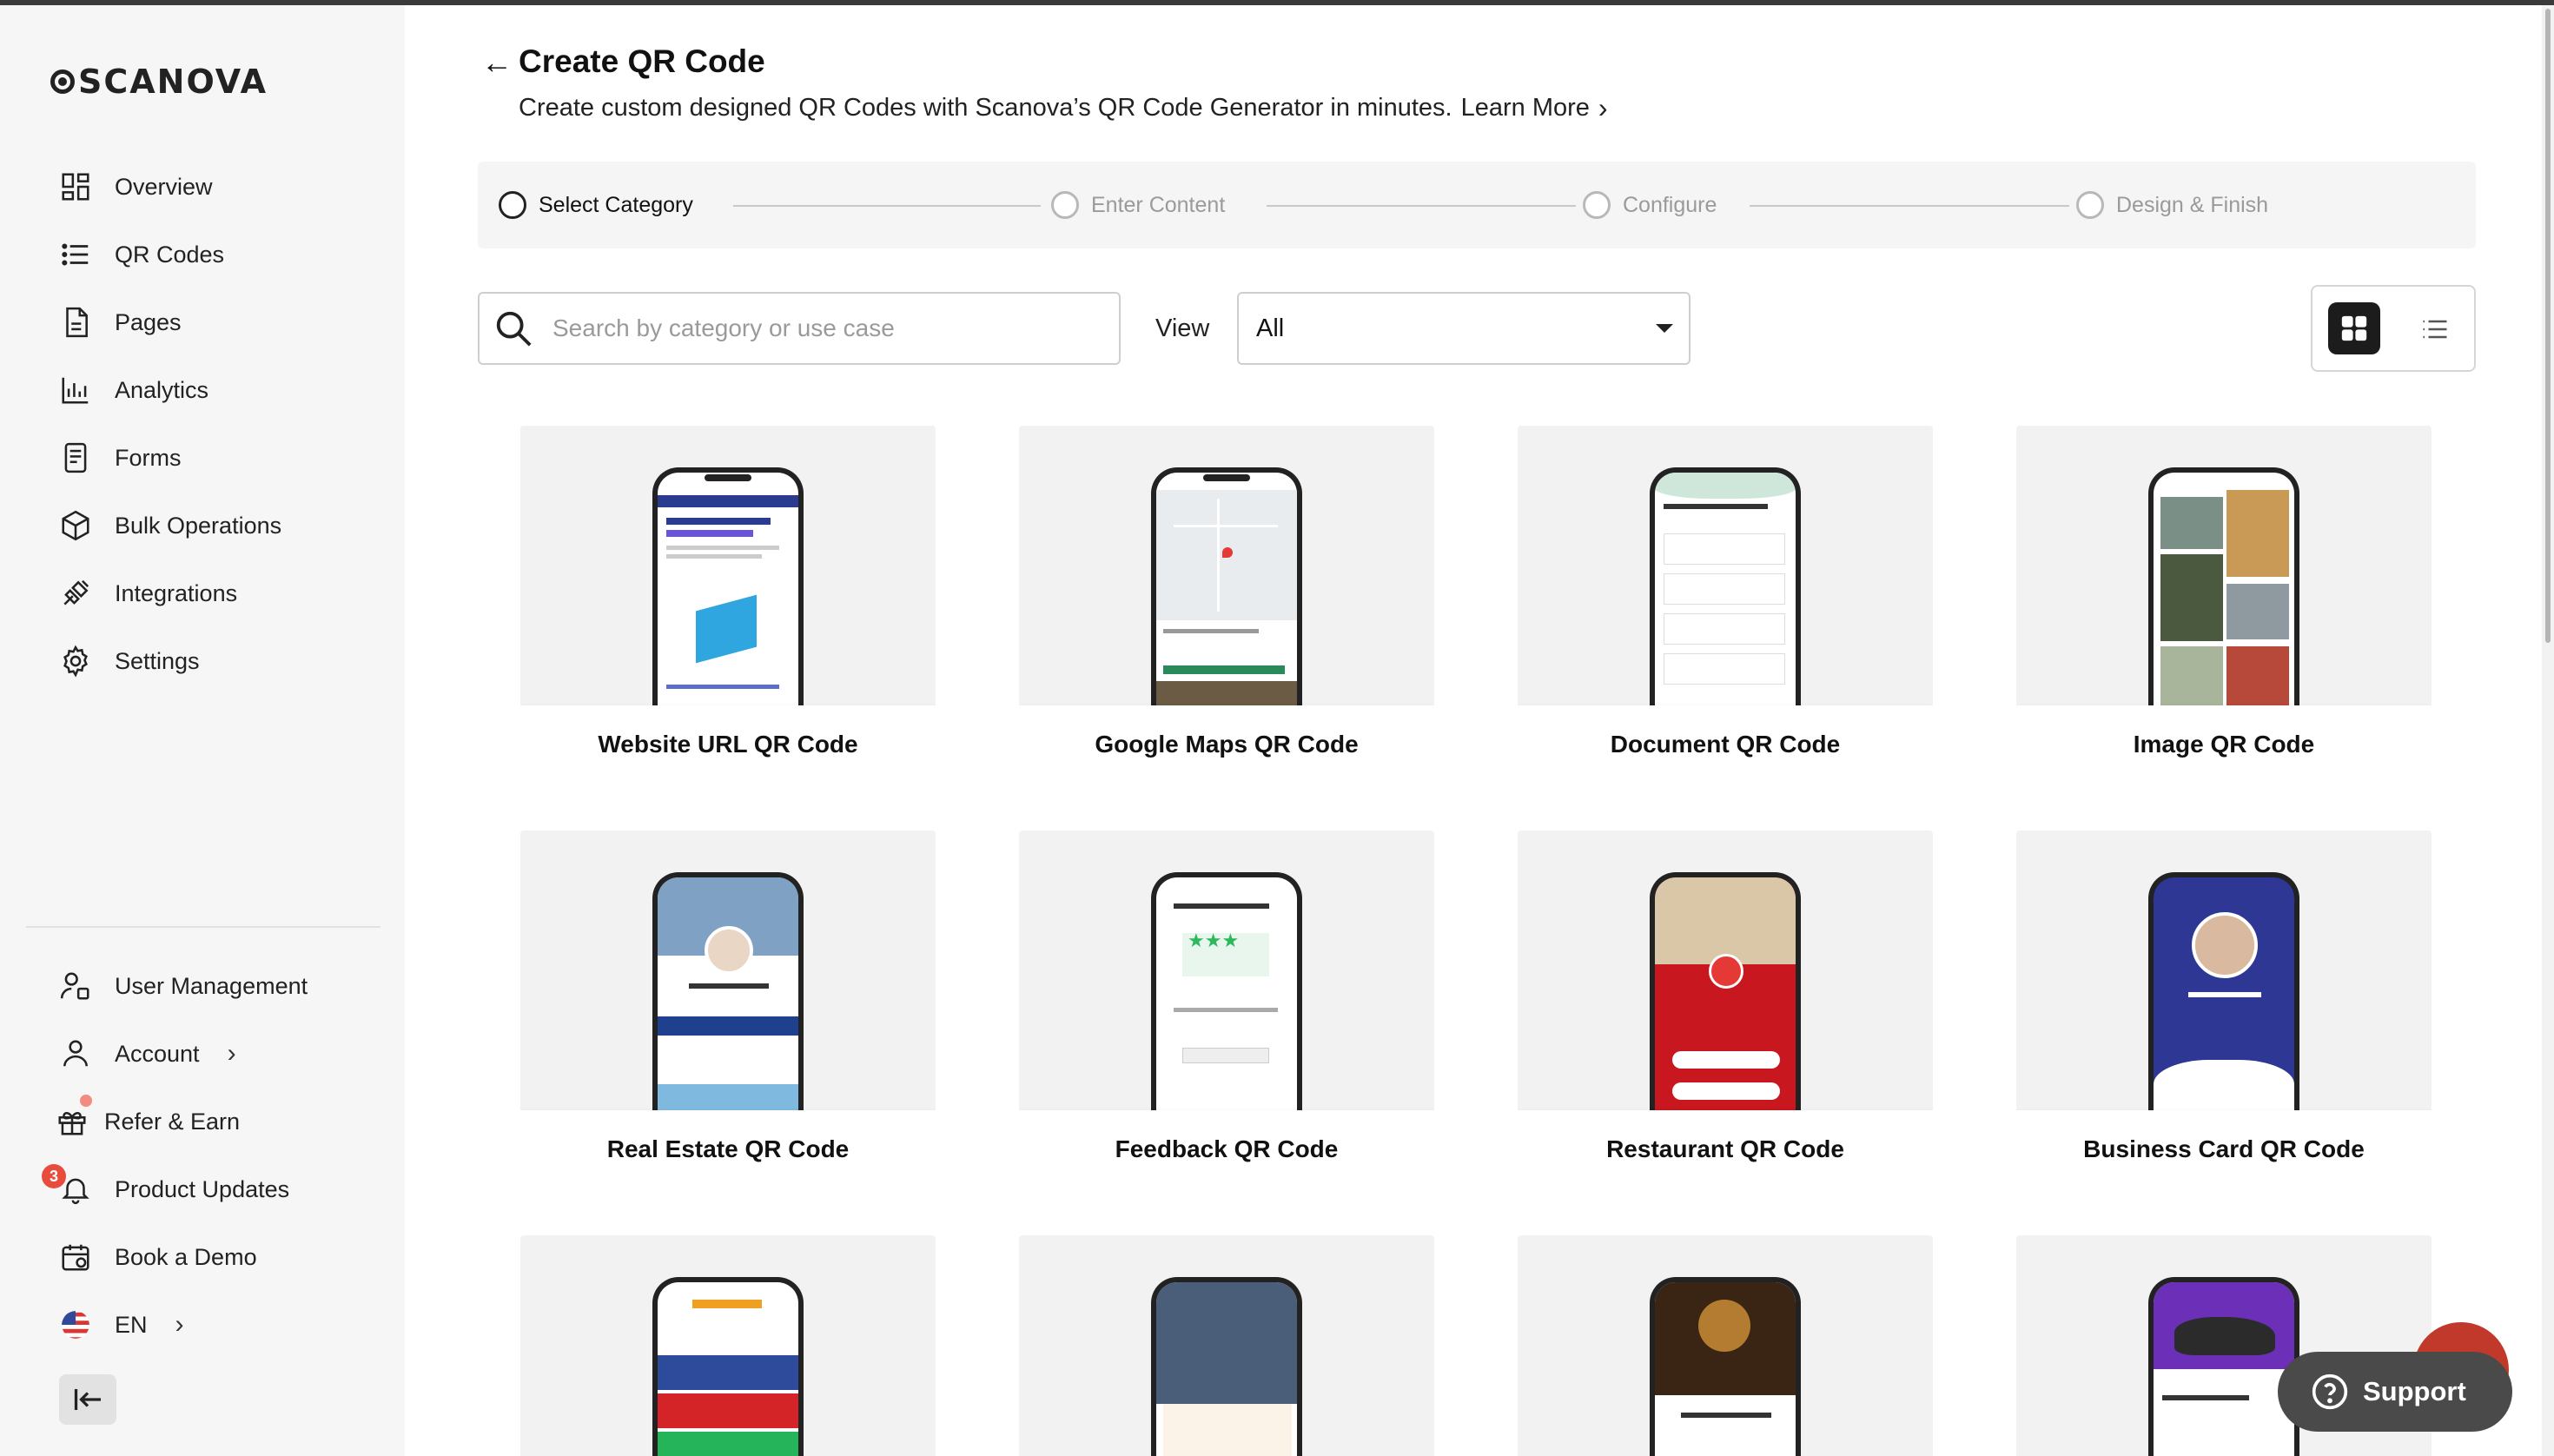 The image size is (2554, 1456). What do you see at coordinates (76, 592) in the screenshot?
I see `plug-icon` at bounding box center [76, 592].